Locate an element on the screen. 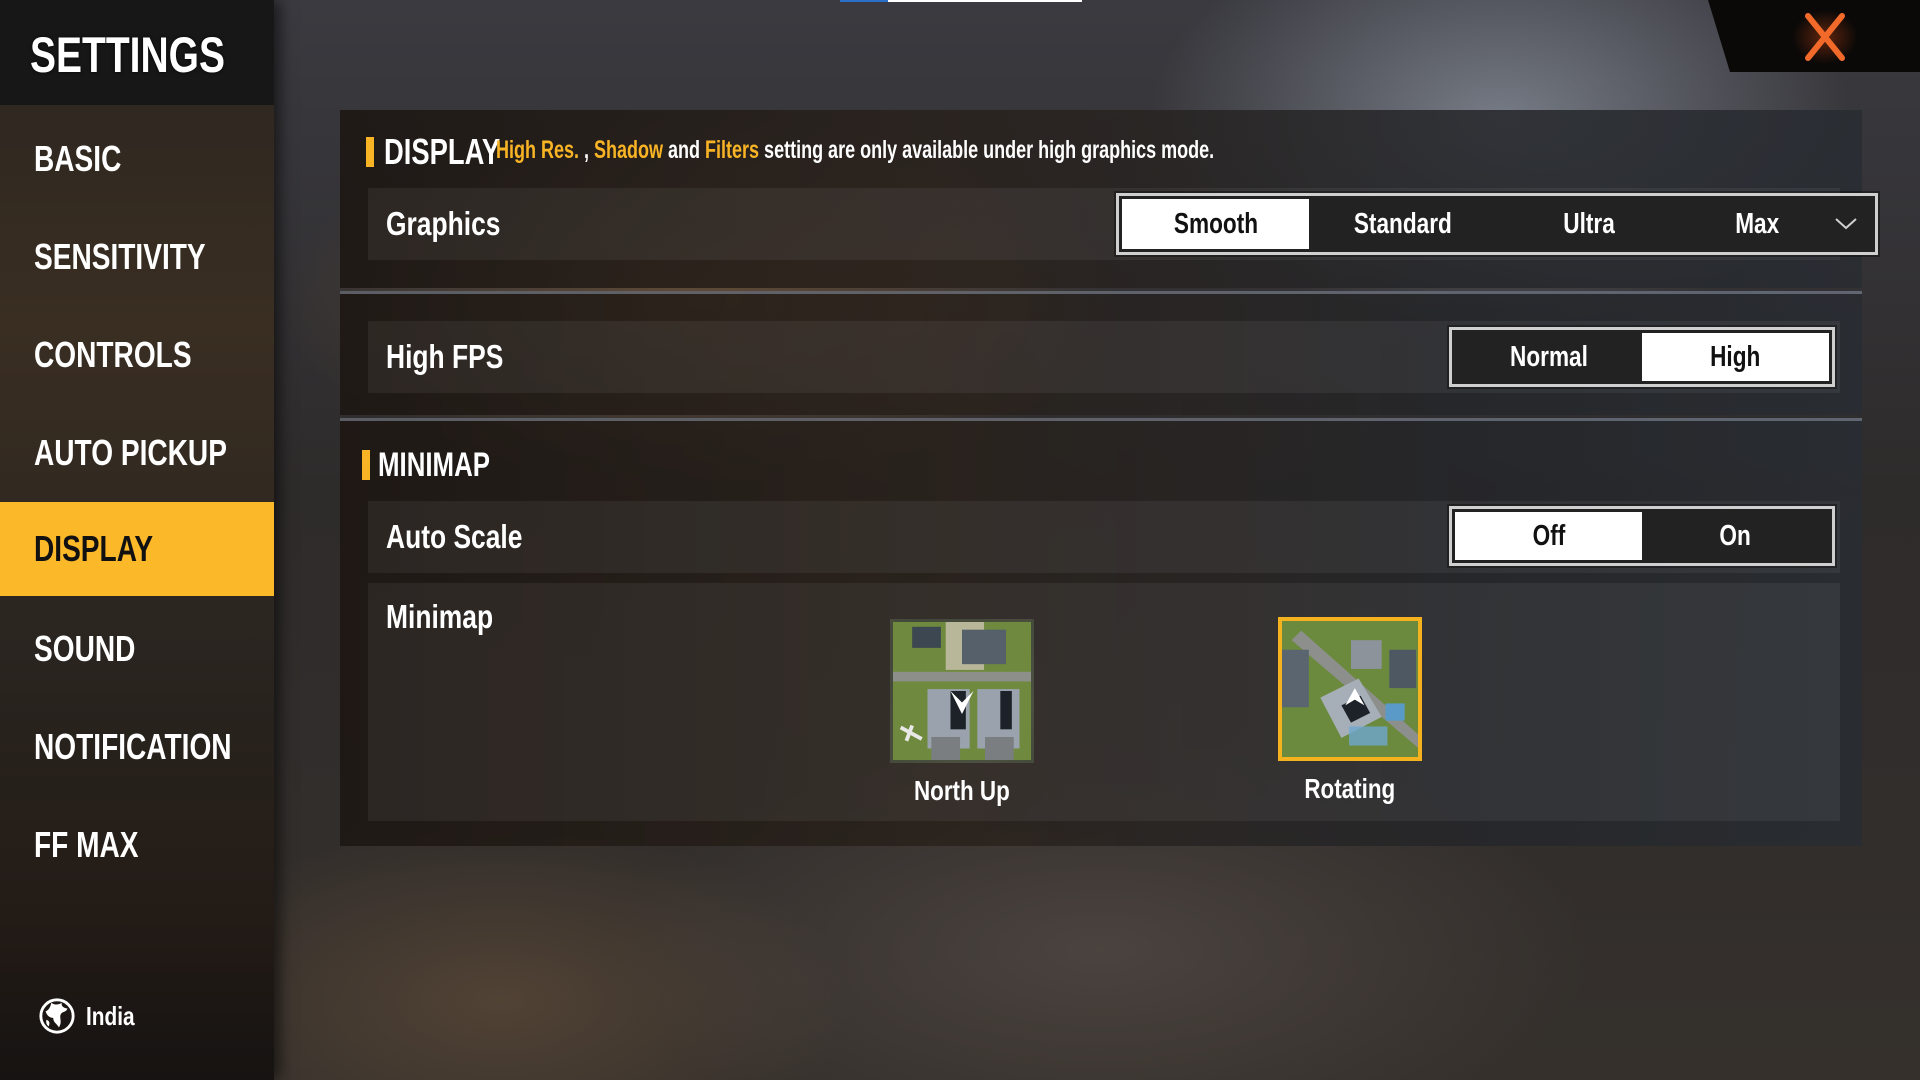  section-title: MINIMAP is located at coordinates (434, 464).